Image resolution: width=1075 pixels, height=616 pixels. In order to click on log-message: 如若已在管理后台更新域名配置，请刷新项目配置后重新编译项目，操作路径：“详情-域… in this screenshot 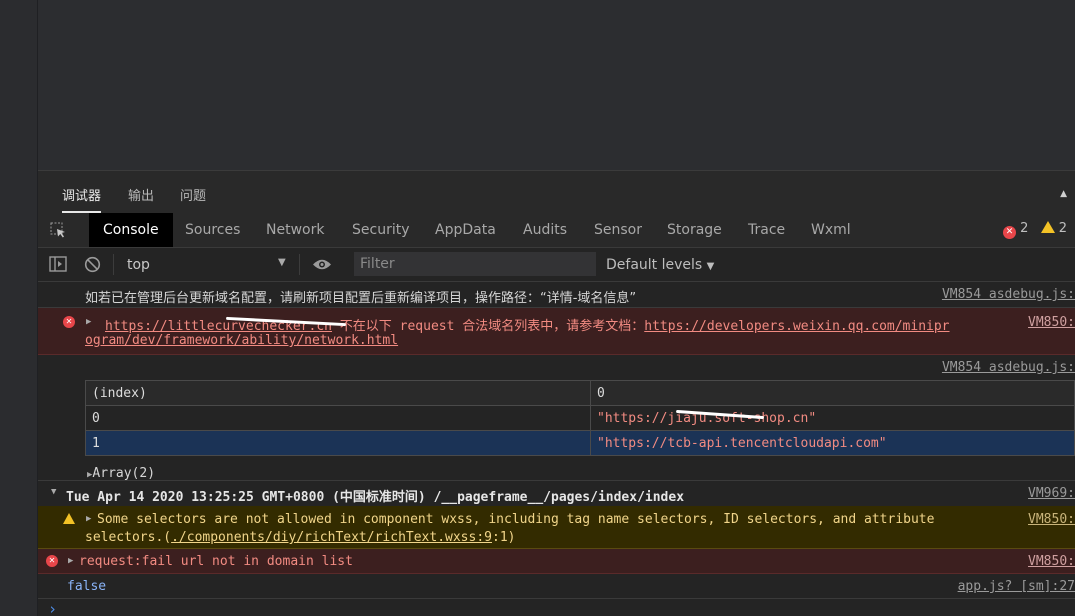, I will do `click(361, 298)`.